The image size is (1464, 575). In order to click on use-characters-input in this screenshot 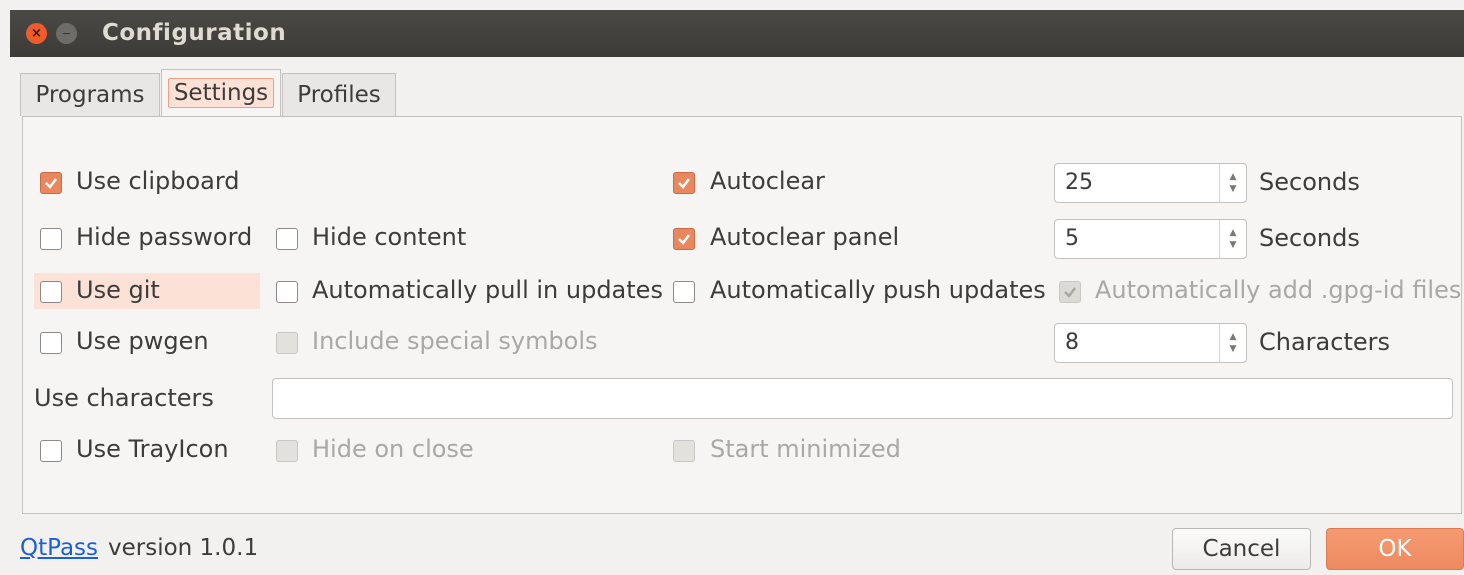, I will do `click(862, 398)`.